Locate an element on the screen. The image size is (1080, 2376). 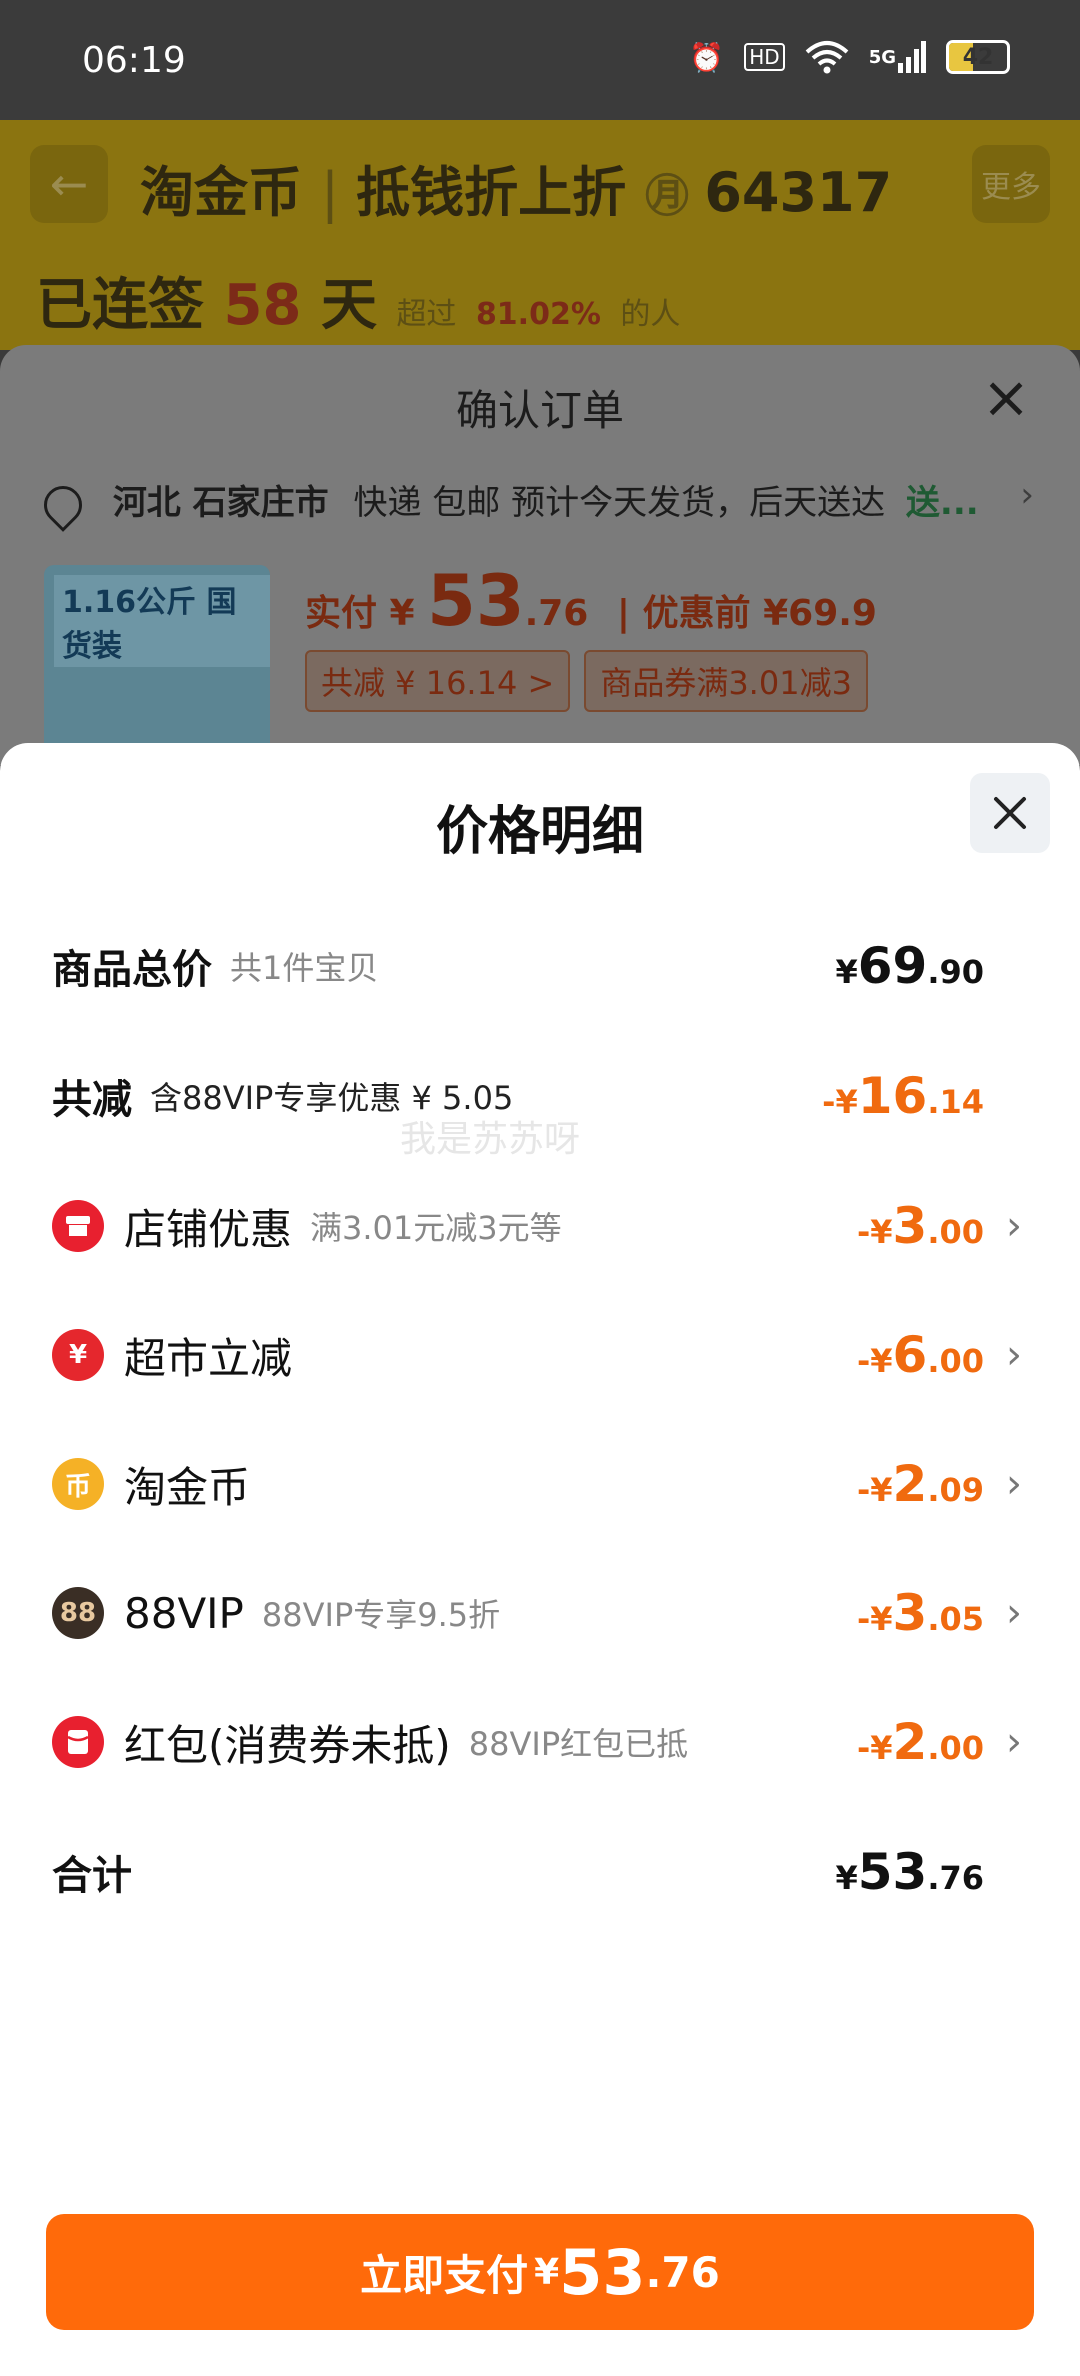
discount-amount: -¥2.00 is located at coordinates (920, 1742).